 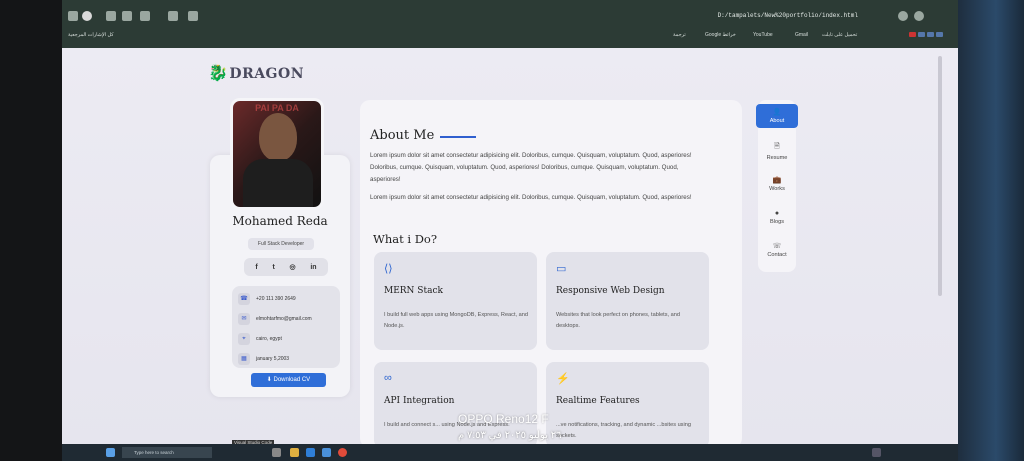 I want to click on download-label: Download CV, so click(x=292, y=380).